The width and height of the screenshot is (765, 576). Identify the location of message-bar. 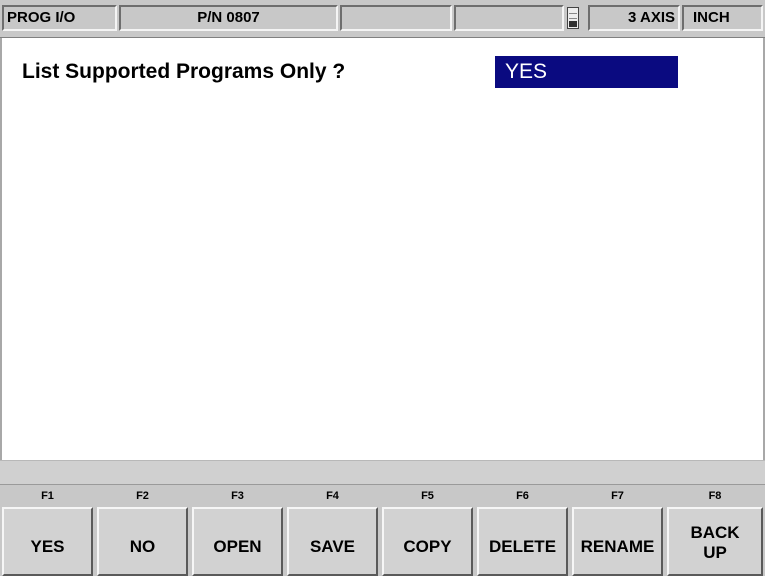
(382, 472).